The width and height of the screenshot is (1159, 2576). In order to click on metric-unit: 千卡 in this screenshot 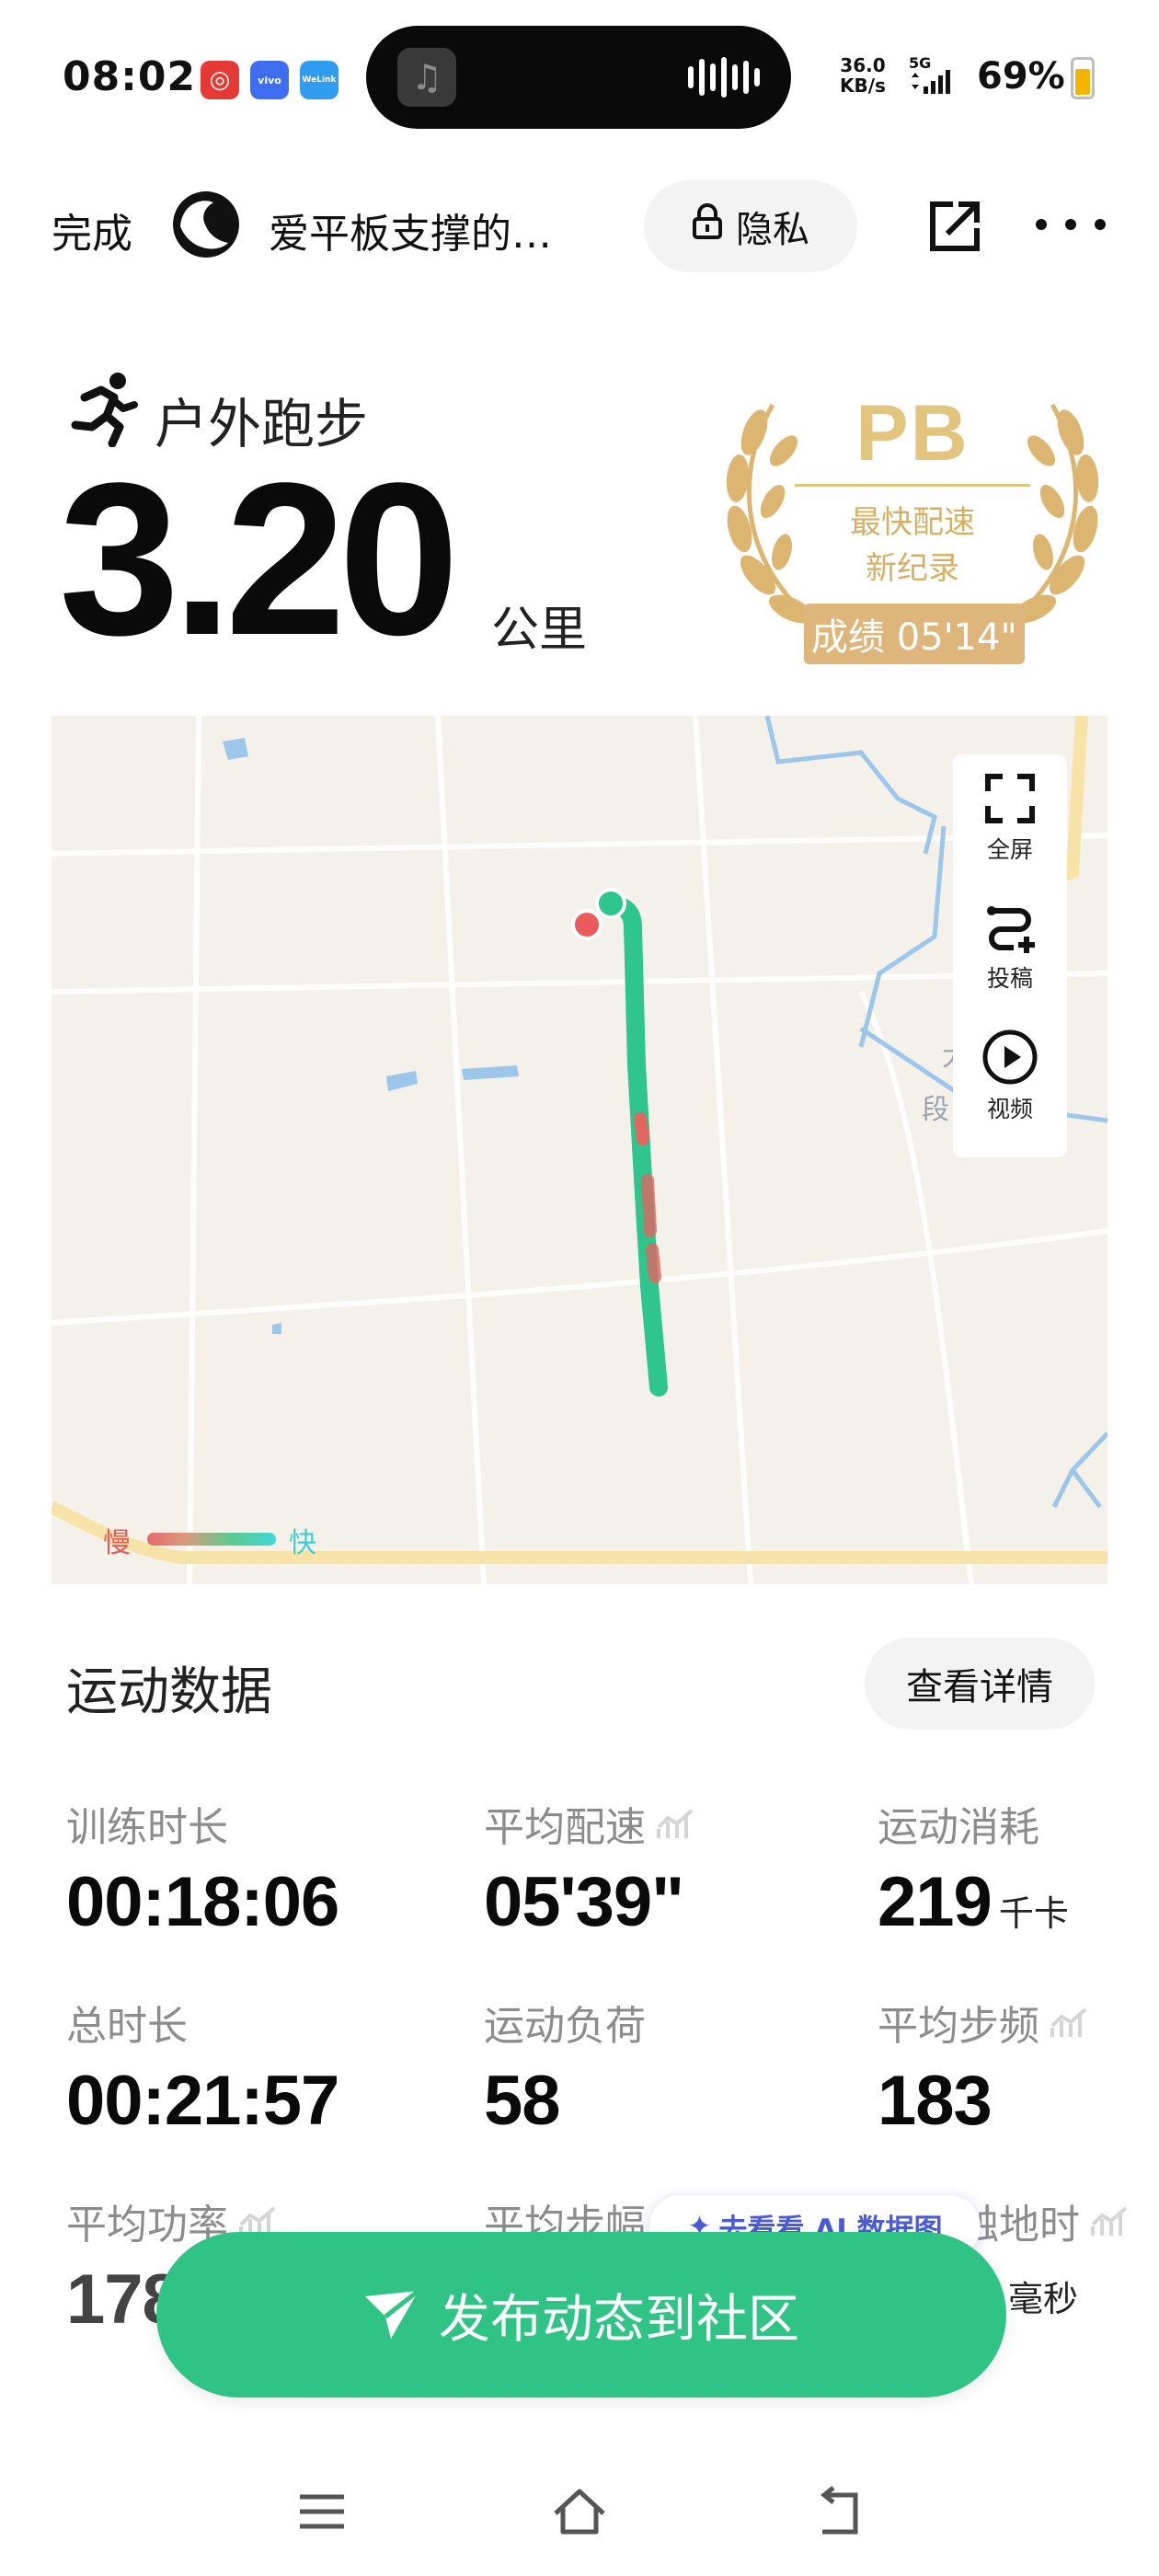, I will do `click(1033, 1913)`.